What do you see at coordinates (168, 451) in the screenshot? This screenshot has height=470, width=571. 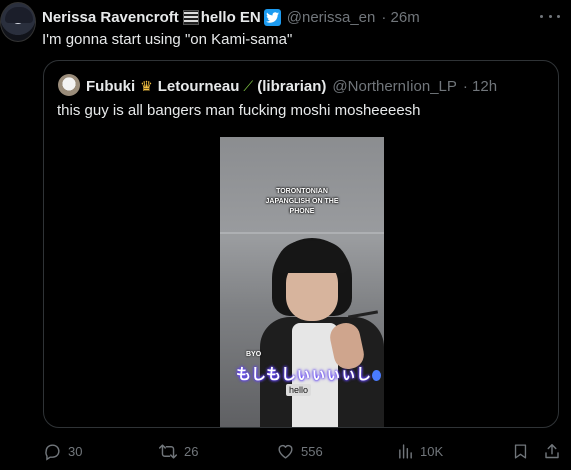 I see `retweet-icon` at bounding box center [168, 451].